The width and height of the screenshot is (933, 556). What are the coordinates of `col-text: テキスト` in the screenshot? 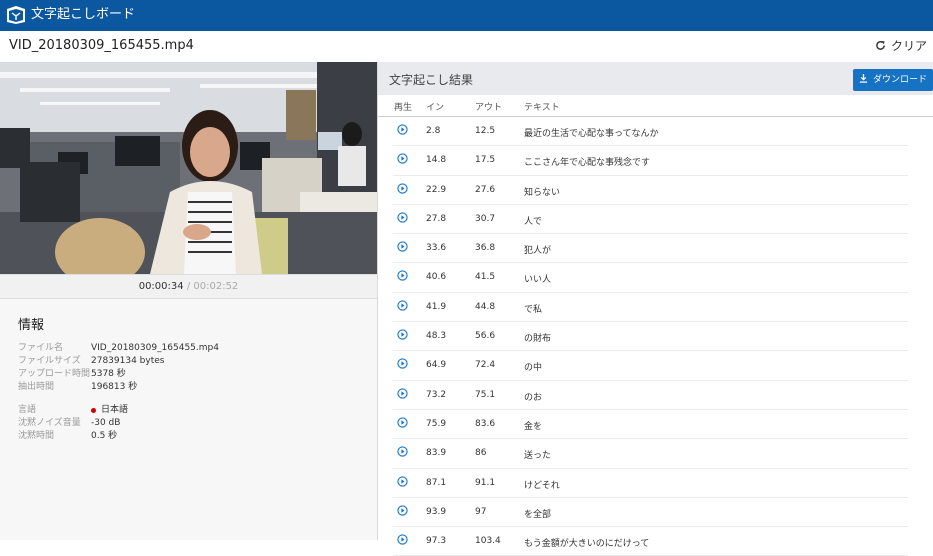 It's located at (542, 108).